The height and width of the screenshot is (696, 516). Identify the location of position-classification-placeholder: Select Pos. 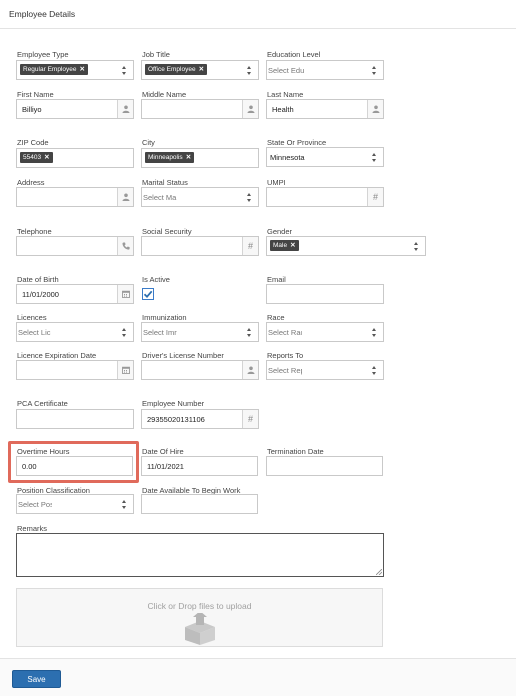
(35, 504).